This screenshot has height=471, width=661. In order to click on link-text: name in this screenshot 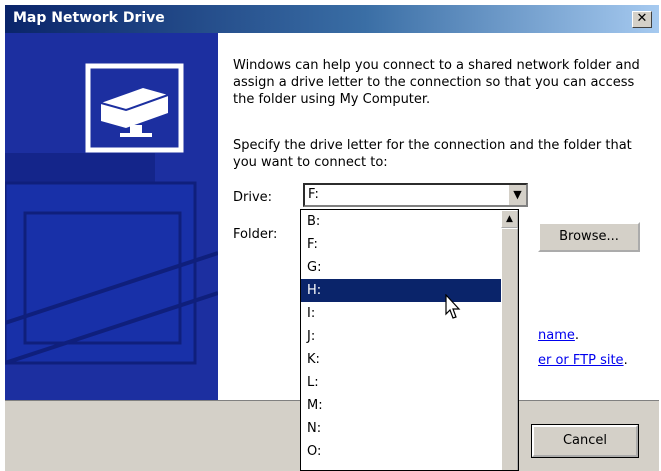, I will do `click(556, 335)`.